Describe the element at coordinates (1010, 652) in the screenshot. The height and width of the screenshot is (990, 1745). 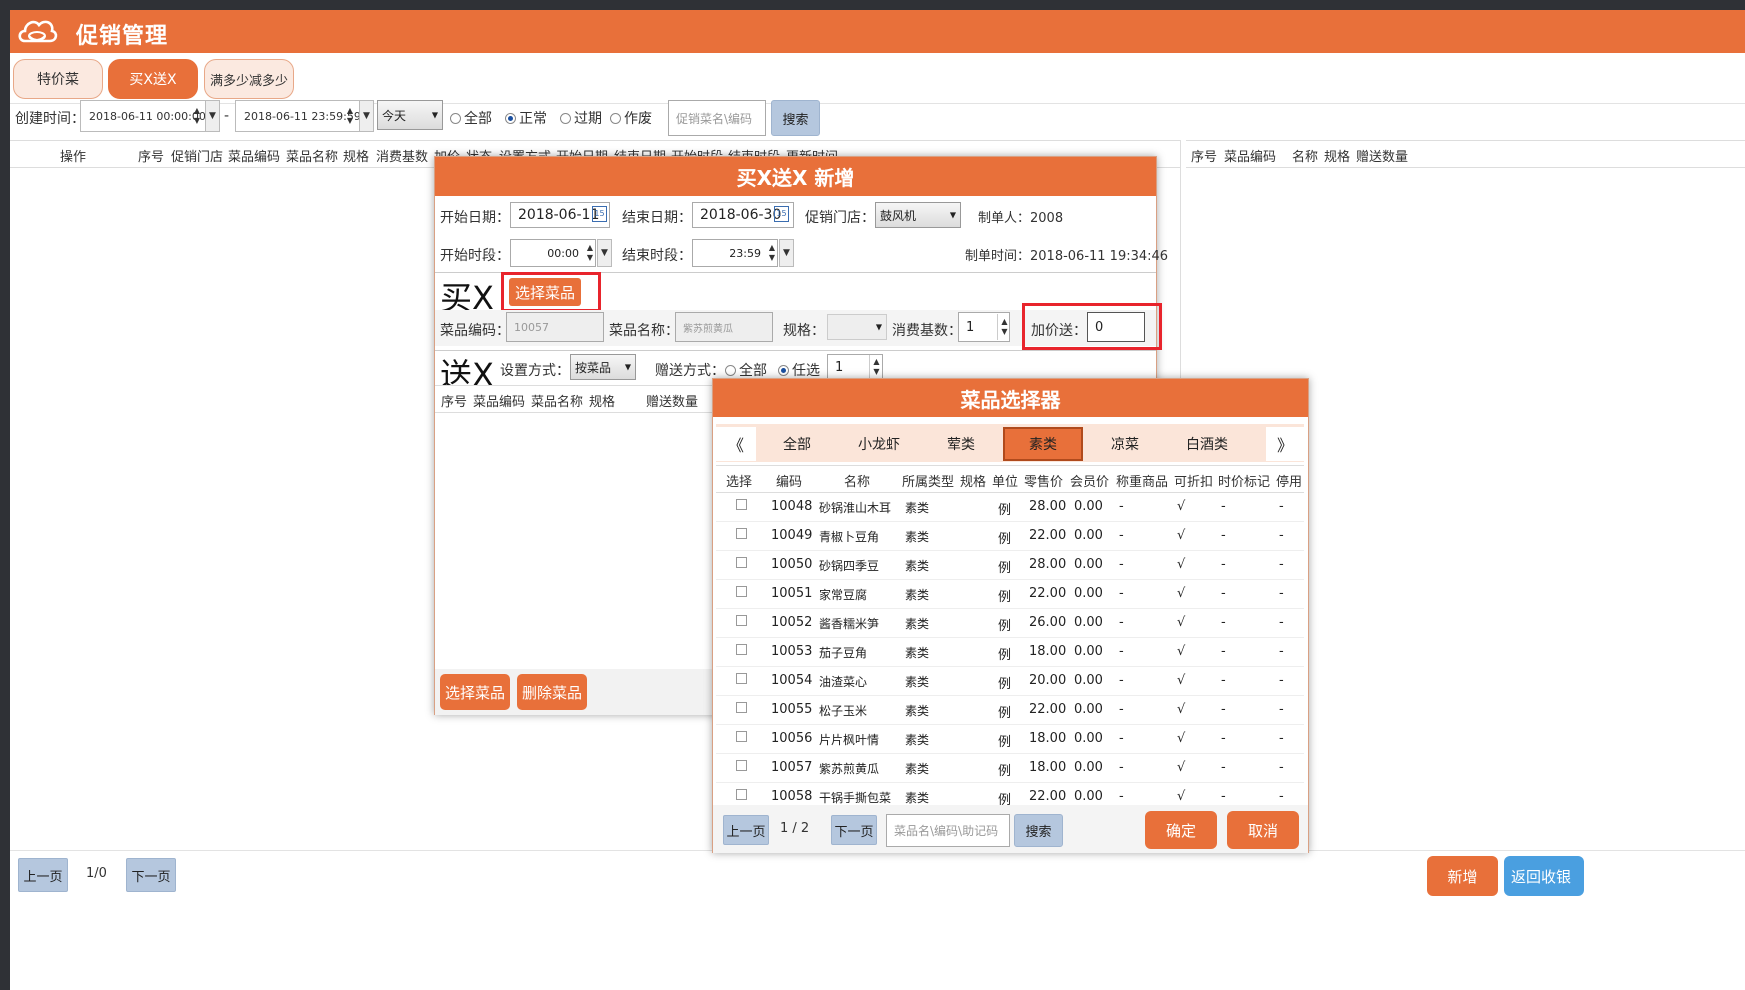
I see `table-row: 10053 茄子豆角 素类 例 18.00 0.00 - √ - -` at that location.